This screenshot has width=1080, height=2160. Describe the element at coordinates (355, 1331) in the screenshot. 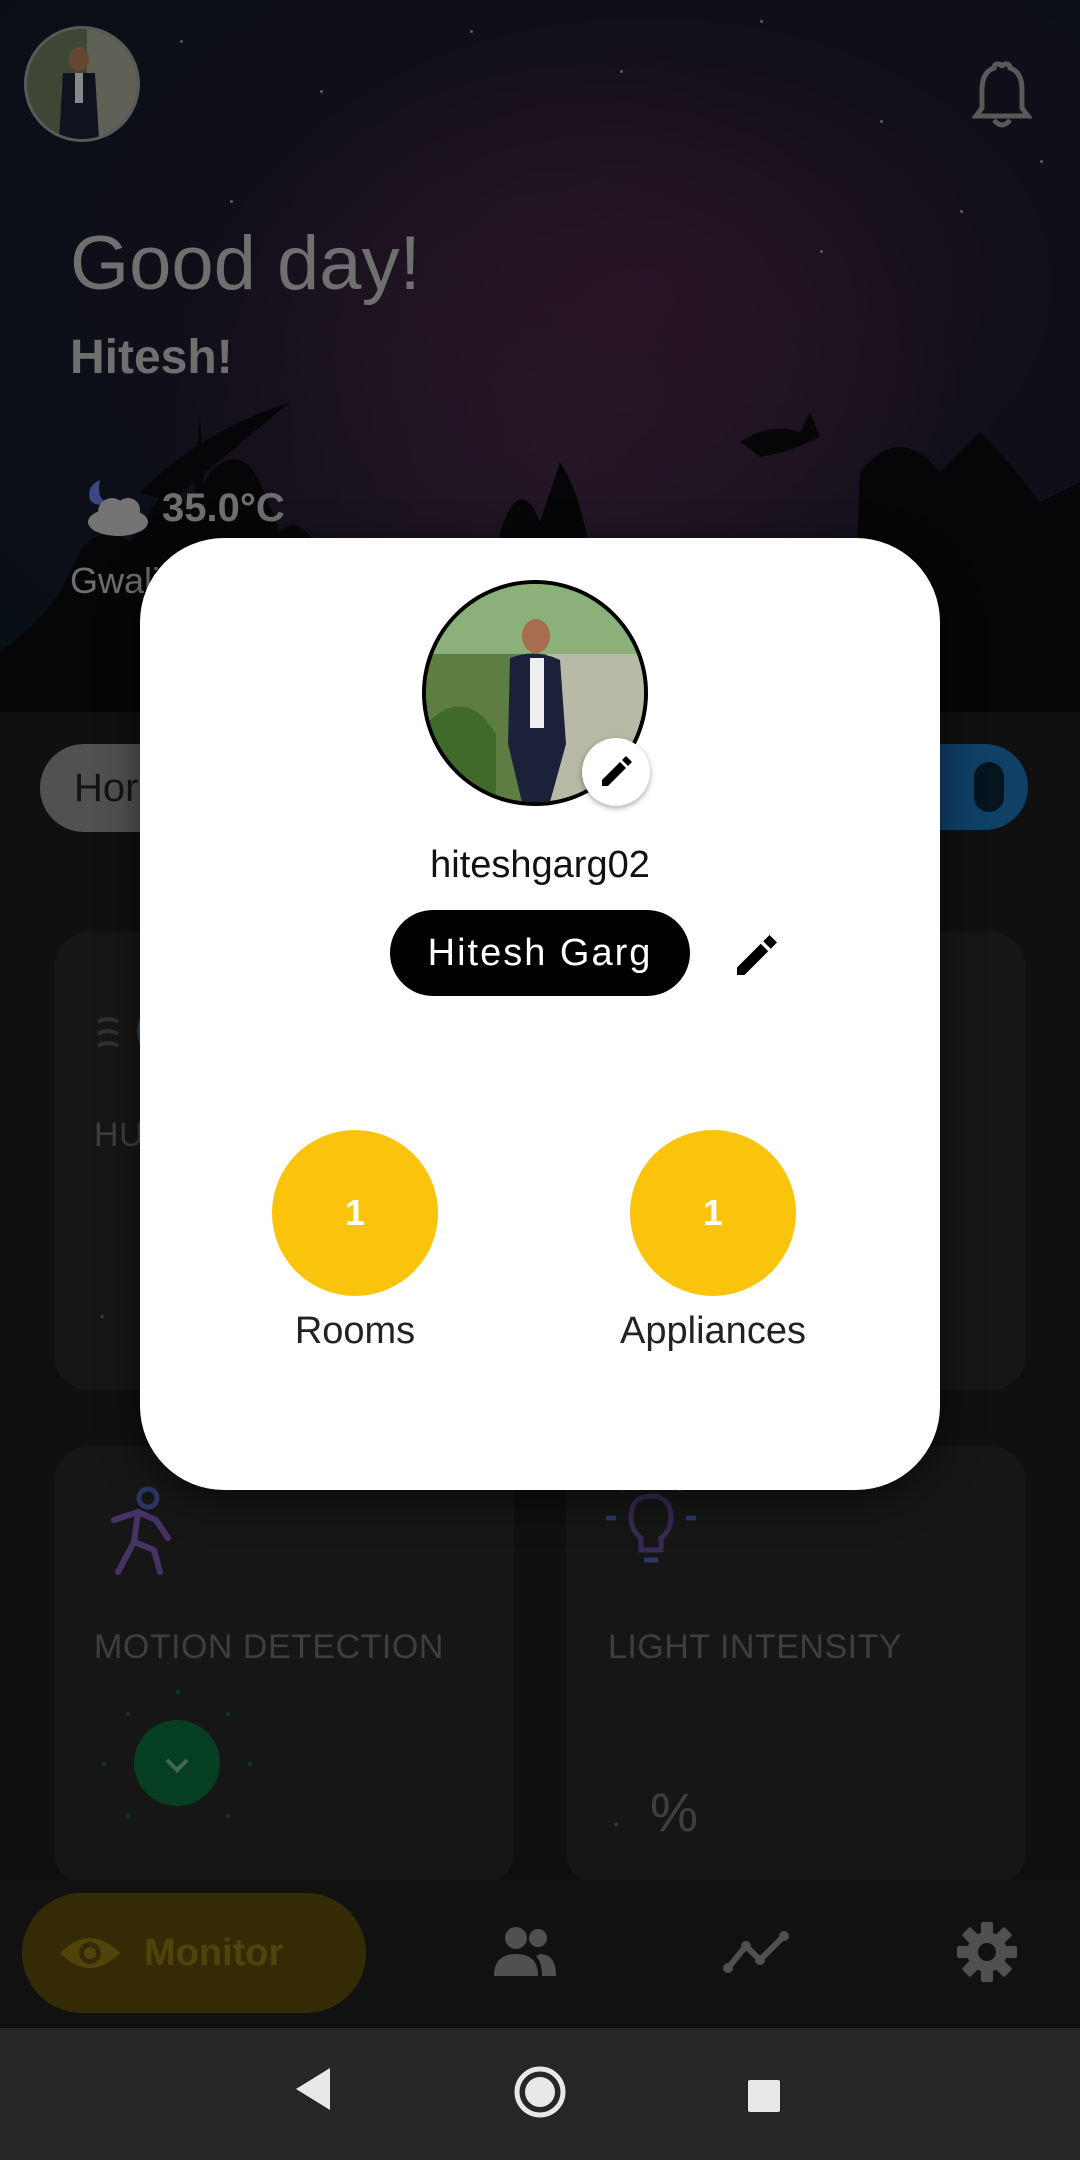

I see `rooms-label: Rooms` at that location.